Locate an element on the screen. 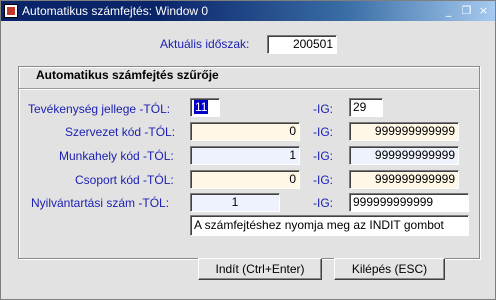  registration-to-label: -IG: is located at coordinates (323, 203).